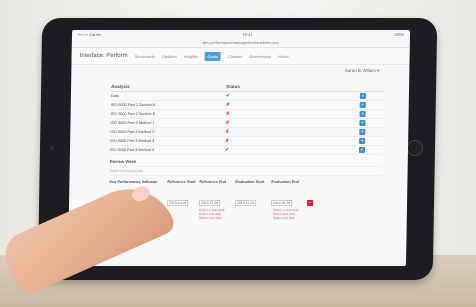  I want to click on section-title: Review Week, so click(246, 161).